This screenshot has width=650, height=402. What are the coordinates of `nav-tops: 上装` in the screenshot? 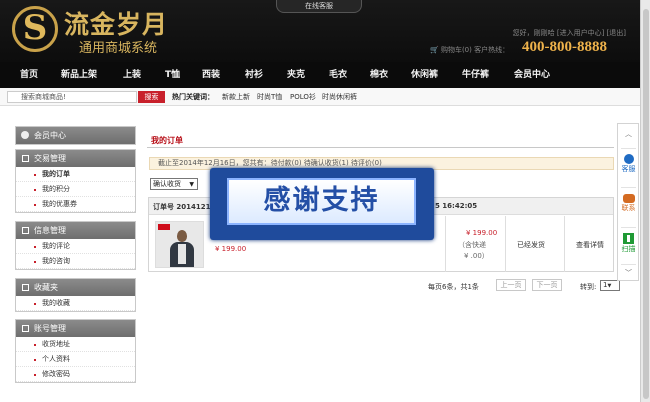 It's located at (132, 75).